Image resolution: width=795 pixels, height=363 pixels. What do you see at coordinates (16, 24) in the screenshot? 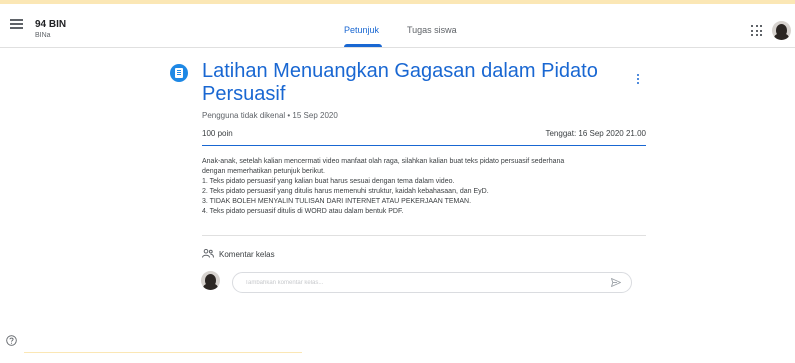
I see `menu-icon` at bounding box center [16, 24].